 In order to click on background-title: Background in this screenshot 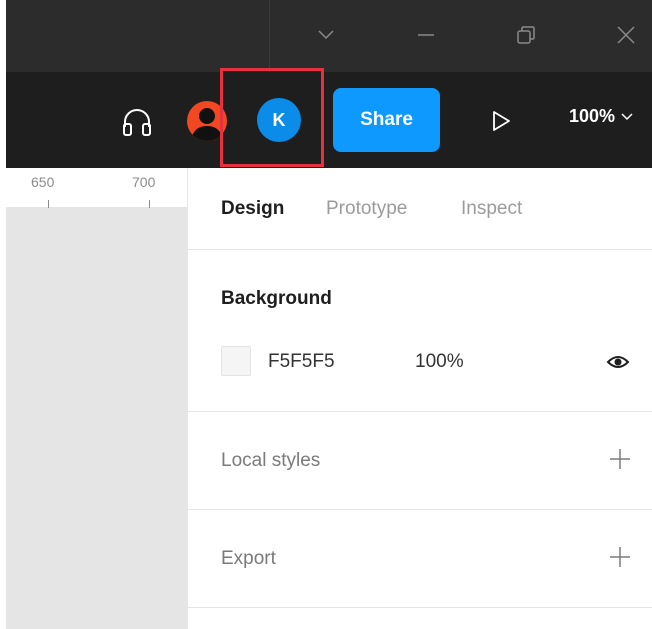, I will do `click(276, 298)`.